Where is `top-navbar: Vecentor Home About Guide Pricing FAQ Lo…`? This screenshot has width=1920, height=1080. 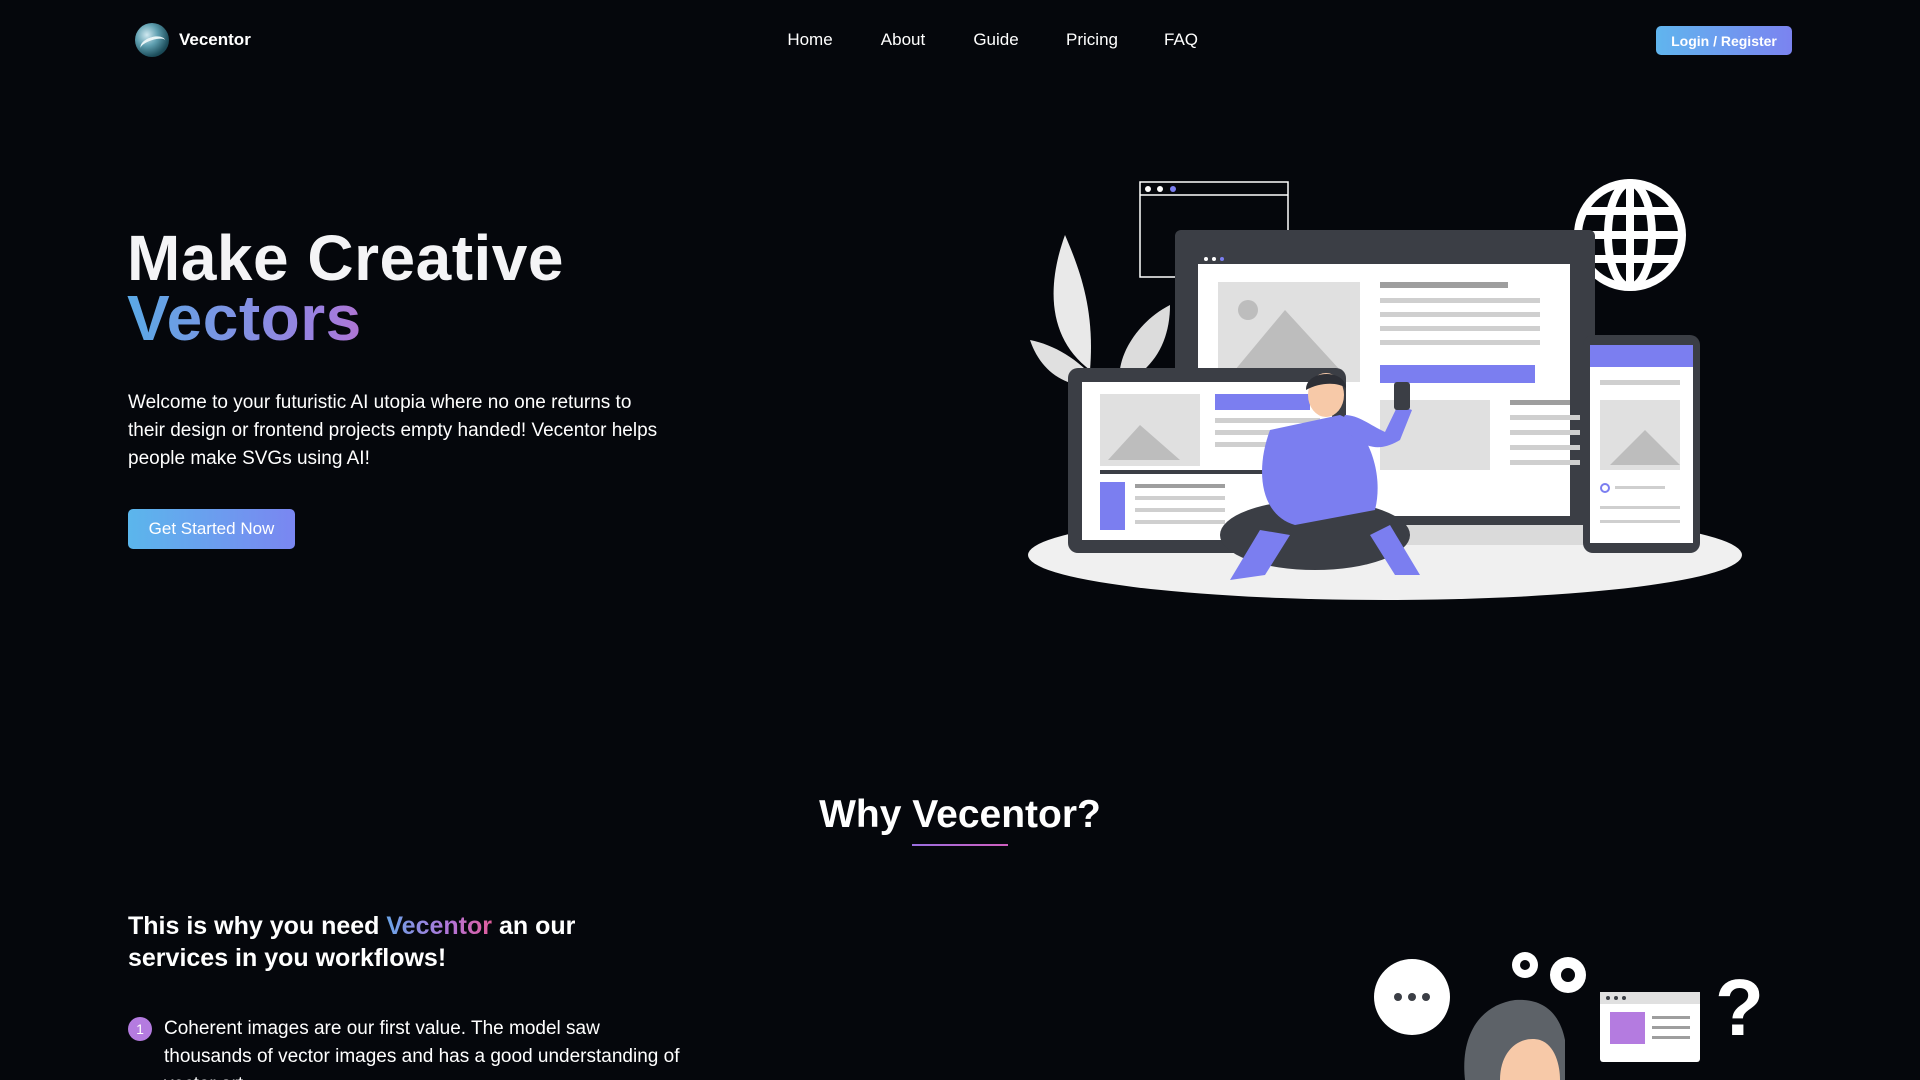 top-navbar: Vecentor Home About Guide Pricing FAQ Lo… is located at coordinates (960, 40).